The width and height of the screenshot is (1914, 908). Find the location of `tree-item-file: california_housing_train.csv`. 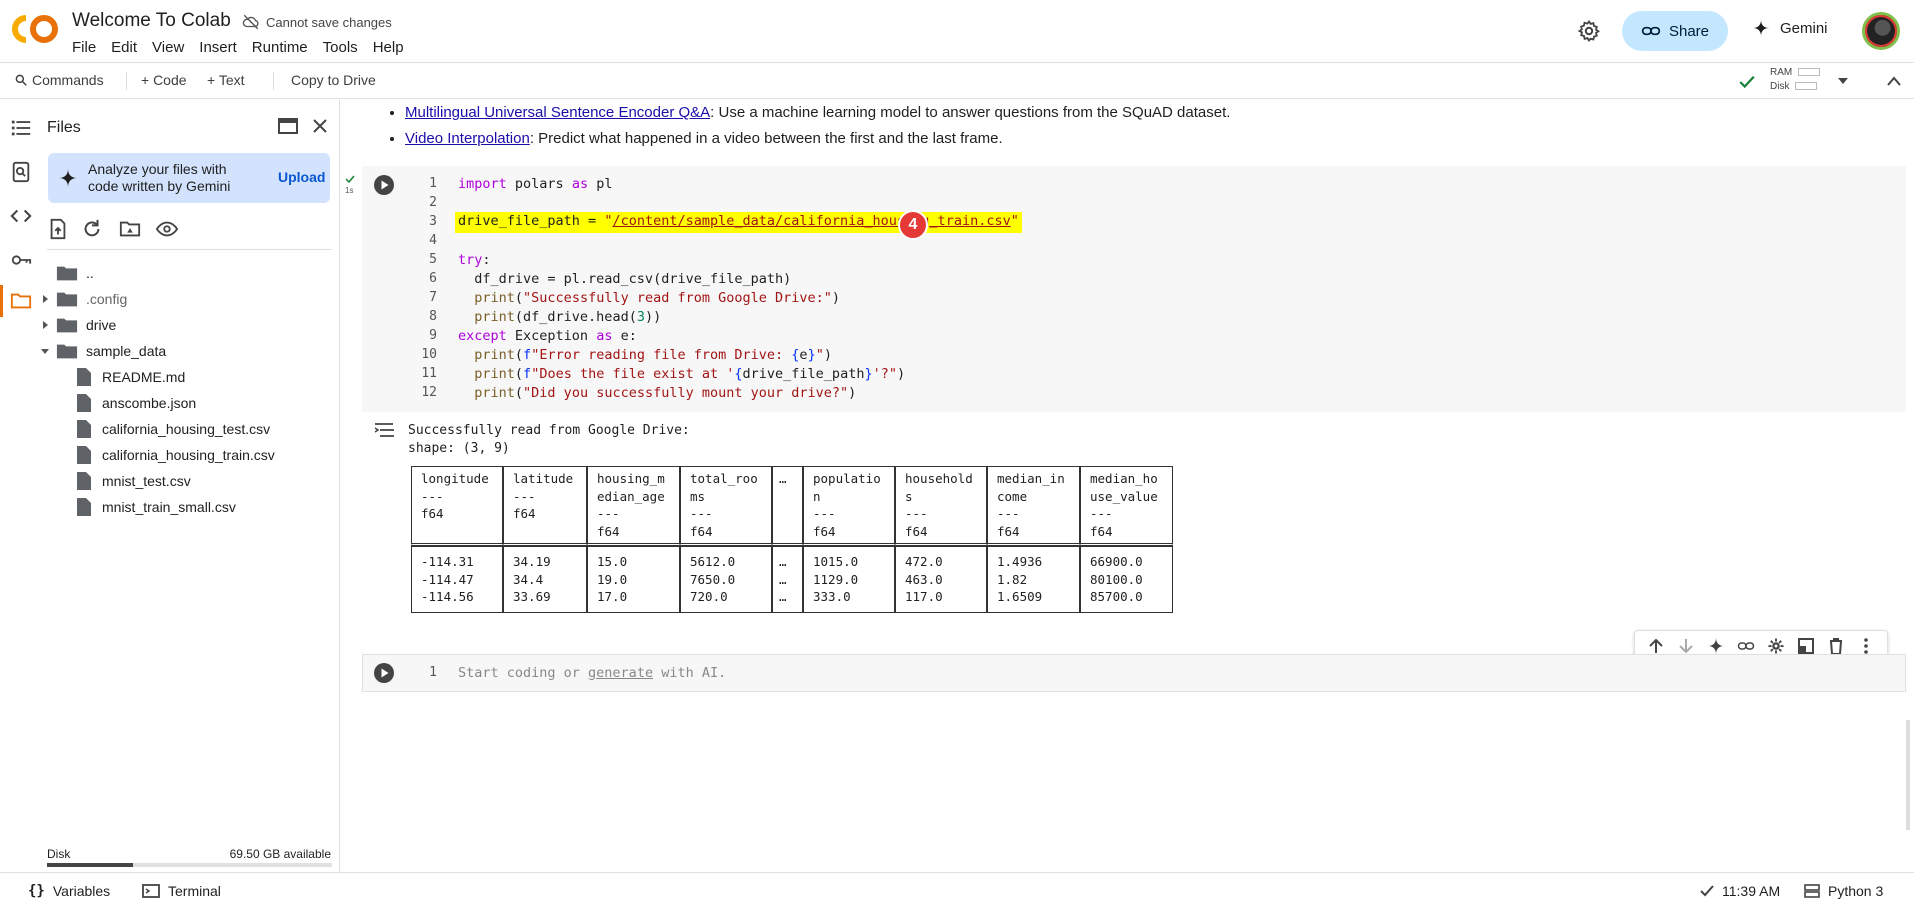

tree-item-file: california_housing_train.csv is located at coordinates (175, 455).